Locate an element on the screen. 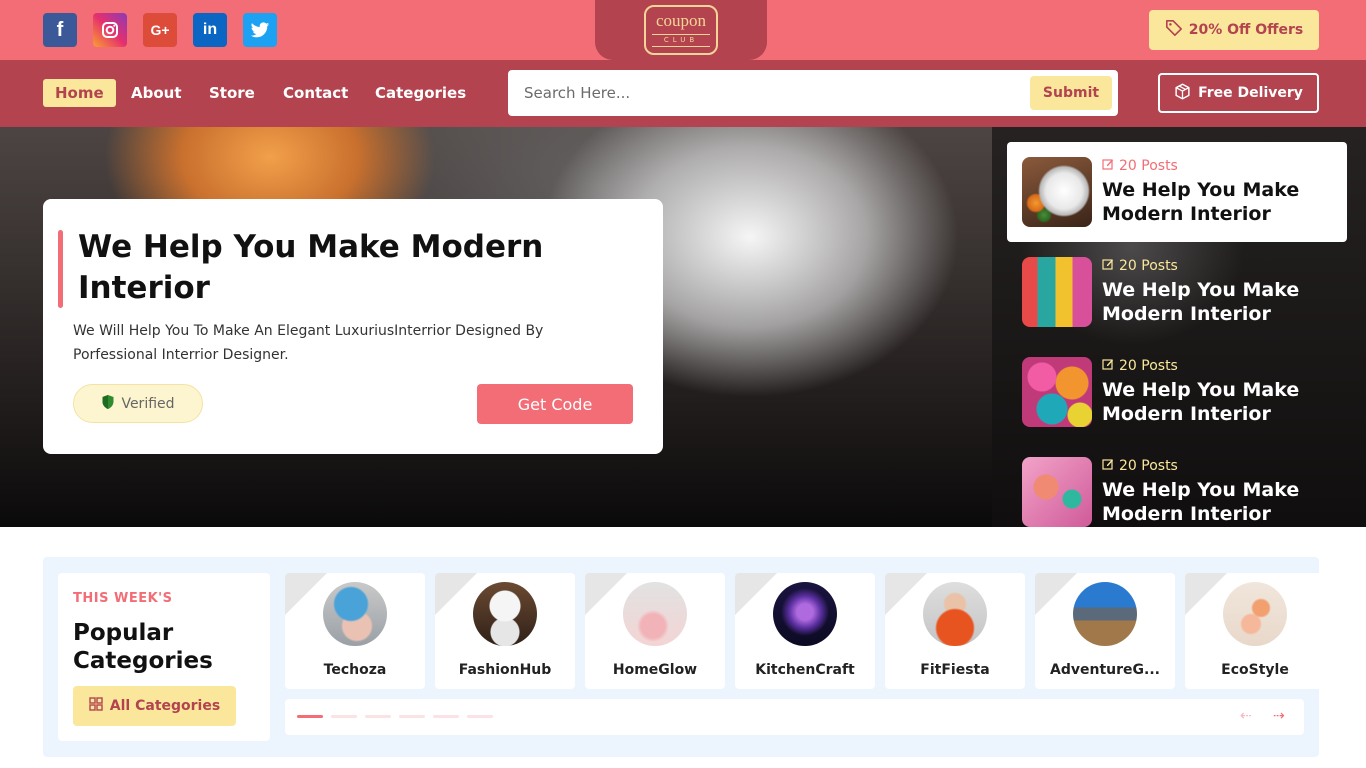 The width and height of the screenshot is (1366, 768). category-slider-controls: ⇠ ⇢ is located at coordinates (794, 717).